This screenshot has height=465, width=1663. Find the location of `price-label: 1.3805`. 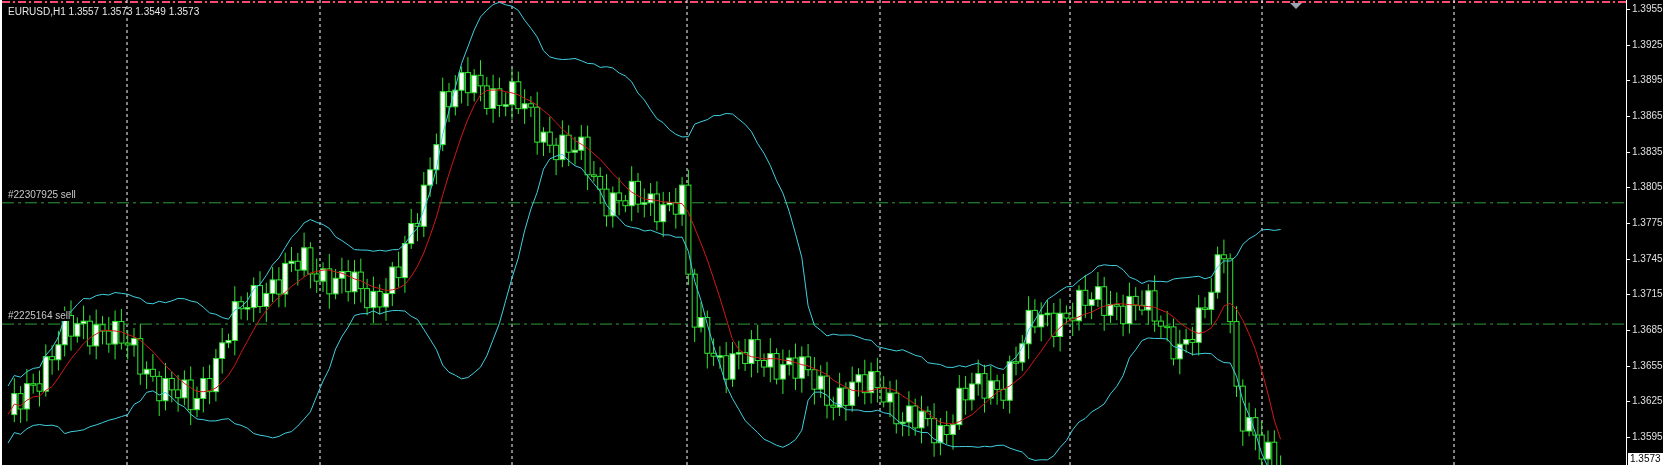

price-label: 1.3805 is located at coordinates (1647, 187).